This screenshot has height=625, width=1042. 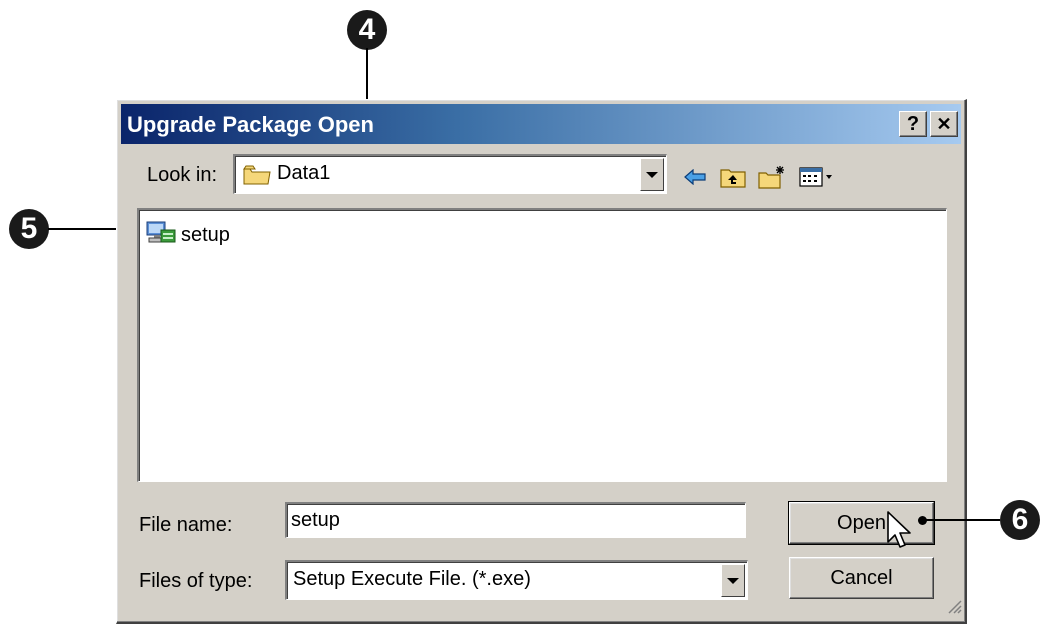 What do you see at coordinates (412, 579) in the screenshot?
I see `files-of-type-value: Setup Execute File. (*.exe)` at bounding box center [412, 579].